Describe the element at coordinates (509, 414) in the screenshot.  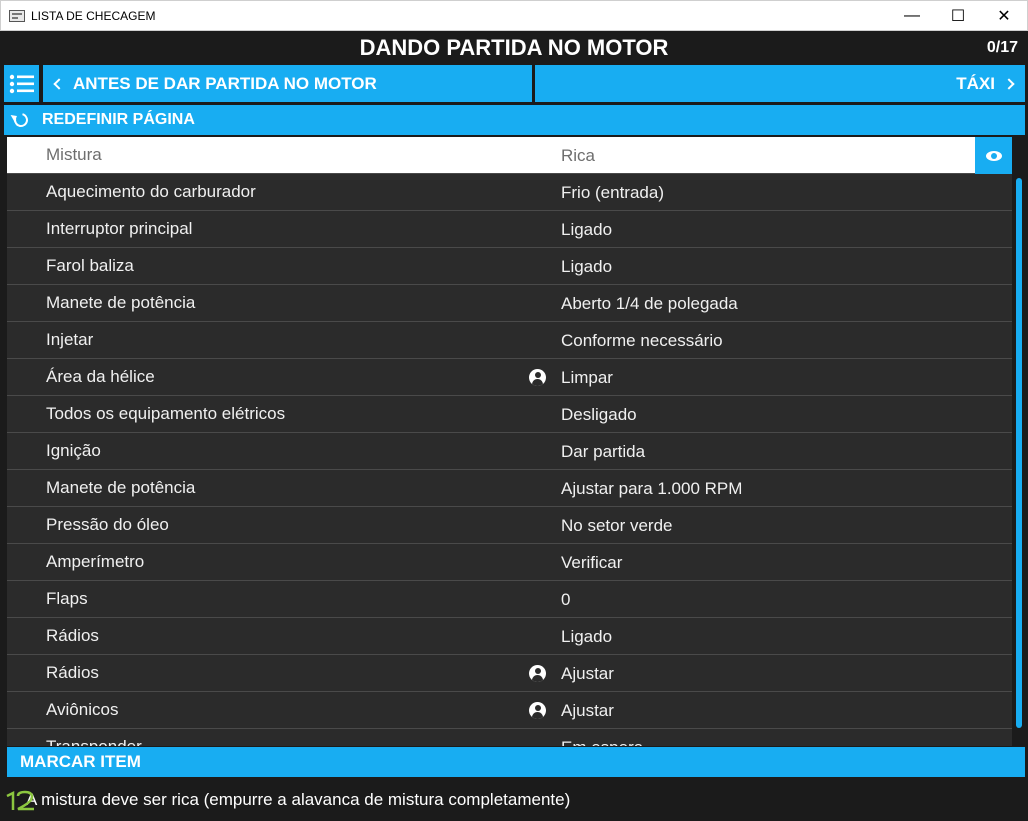
I see `checklist-row: Todos os equipamento elétricos Desligado` at that location.